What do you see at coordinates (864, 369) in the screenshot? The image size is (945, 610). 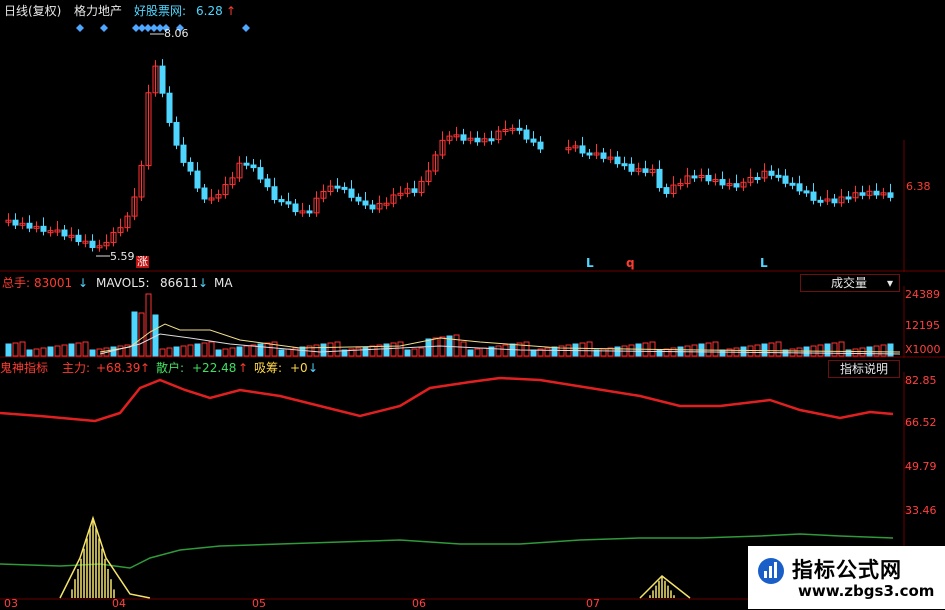 I see `indicator-help-button: 指标说明` at bounding box center [864, 369].